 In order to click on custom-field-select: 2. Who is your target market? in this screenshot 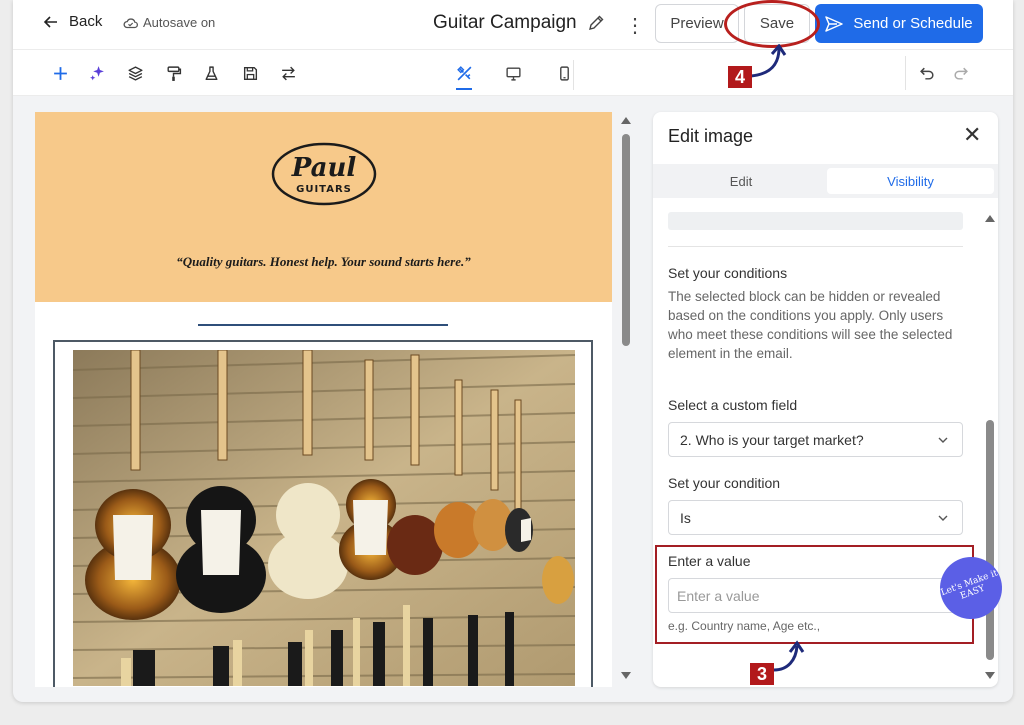, I will do `click(815, 439)`.